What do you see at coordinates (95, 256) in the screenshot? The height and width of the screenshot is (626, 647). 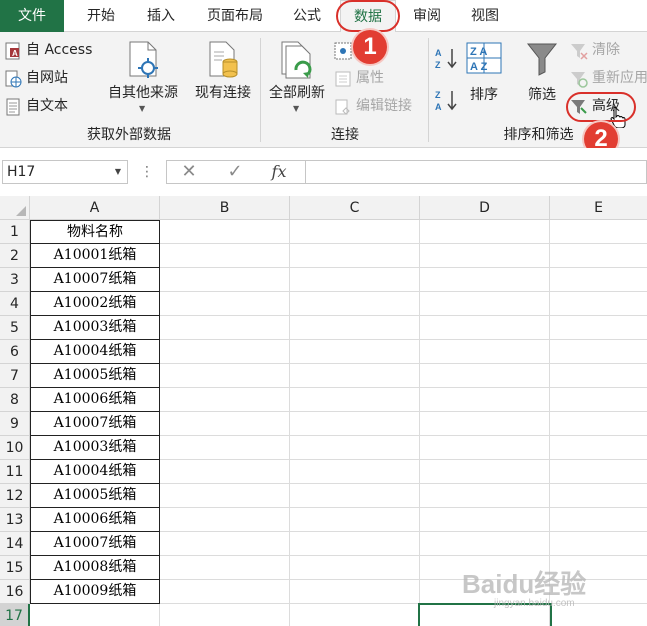 I see `cell-a2: A10001纸箱` at bounding box center [95, 256].